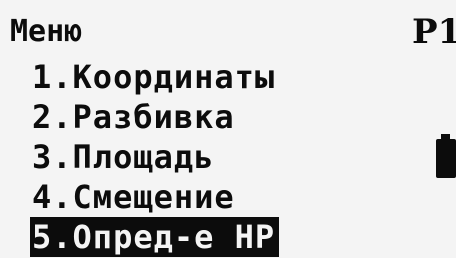 The image size is (456, 258). Describe the element at coordinates (434, 32) in the screenshot. I see `page-indicator: P1` at that location.